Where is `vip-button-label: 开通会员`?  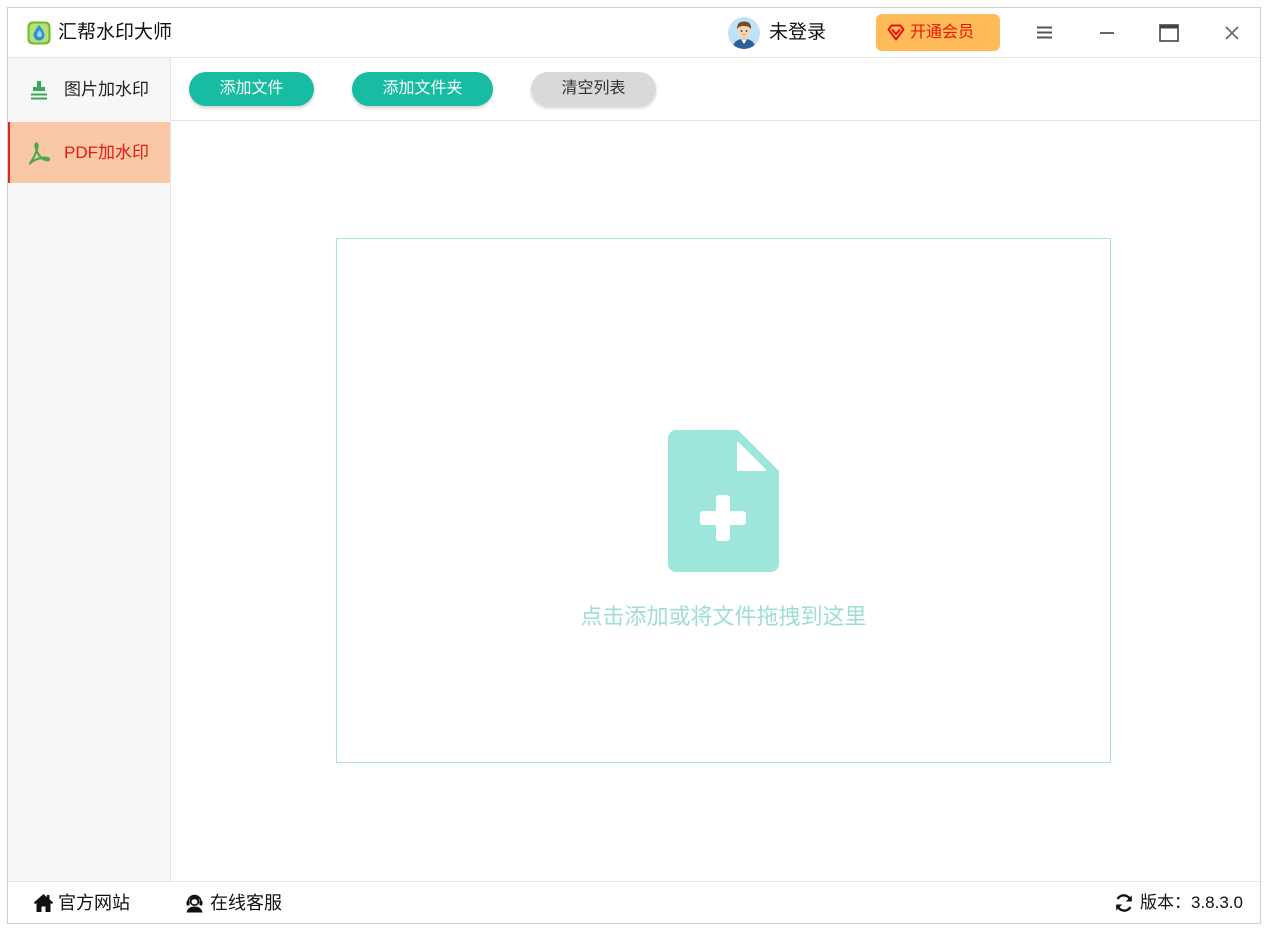 vip-button-label: 开通会员 is located at coordinates (942, 32).